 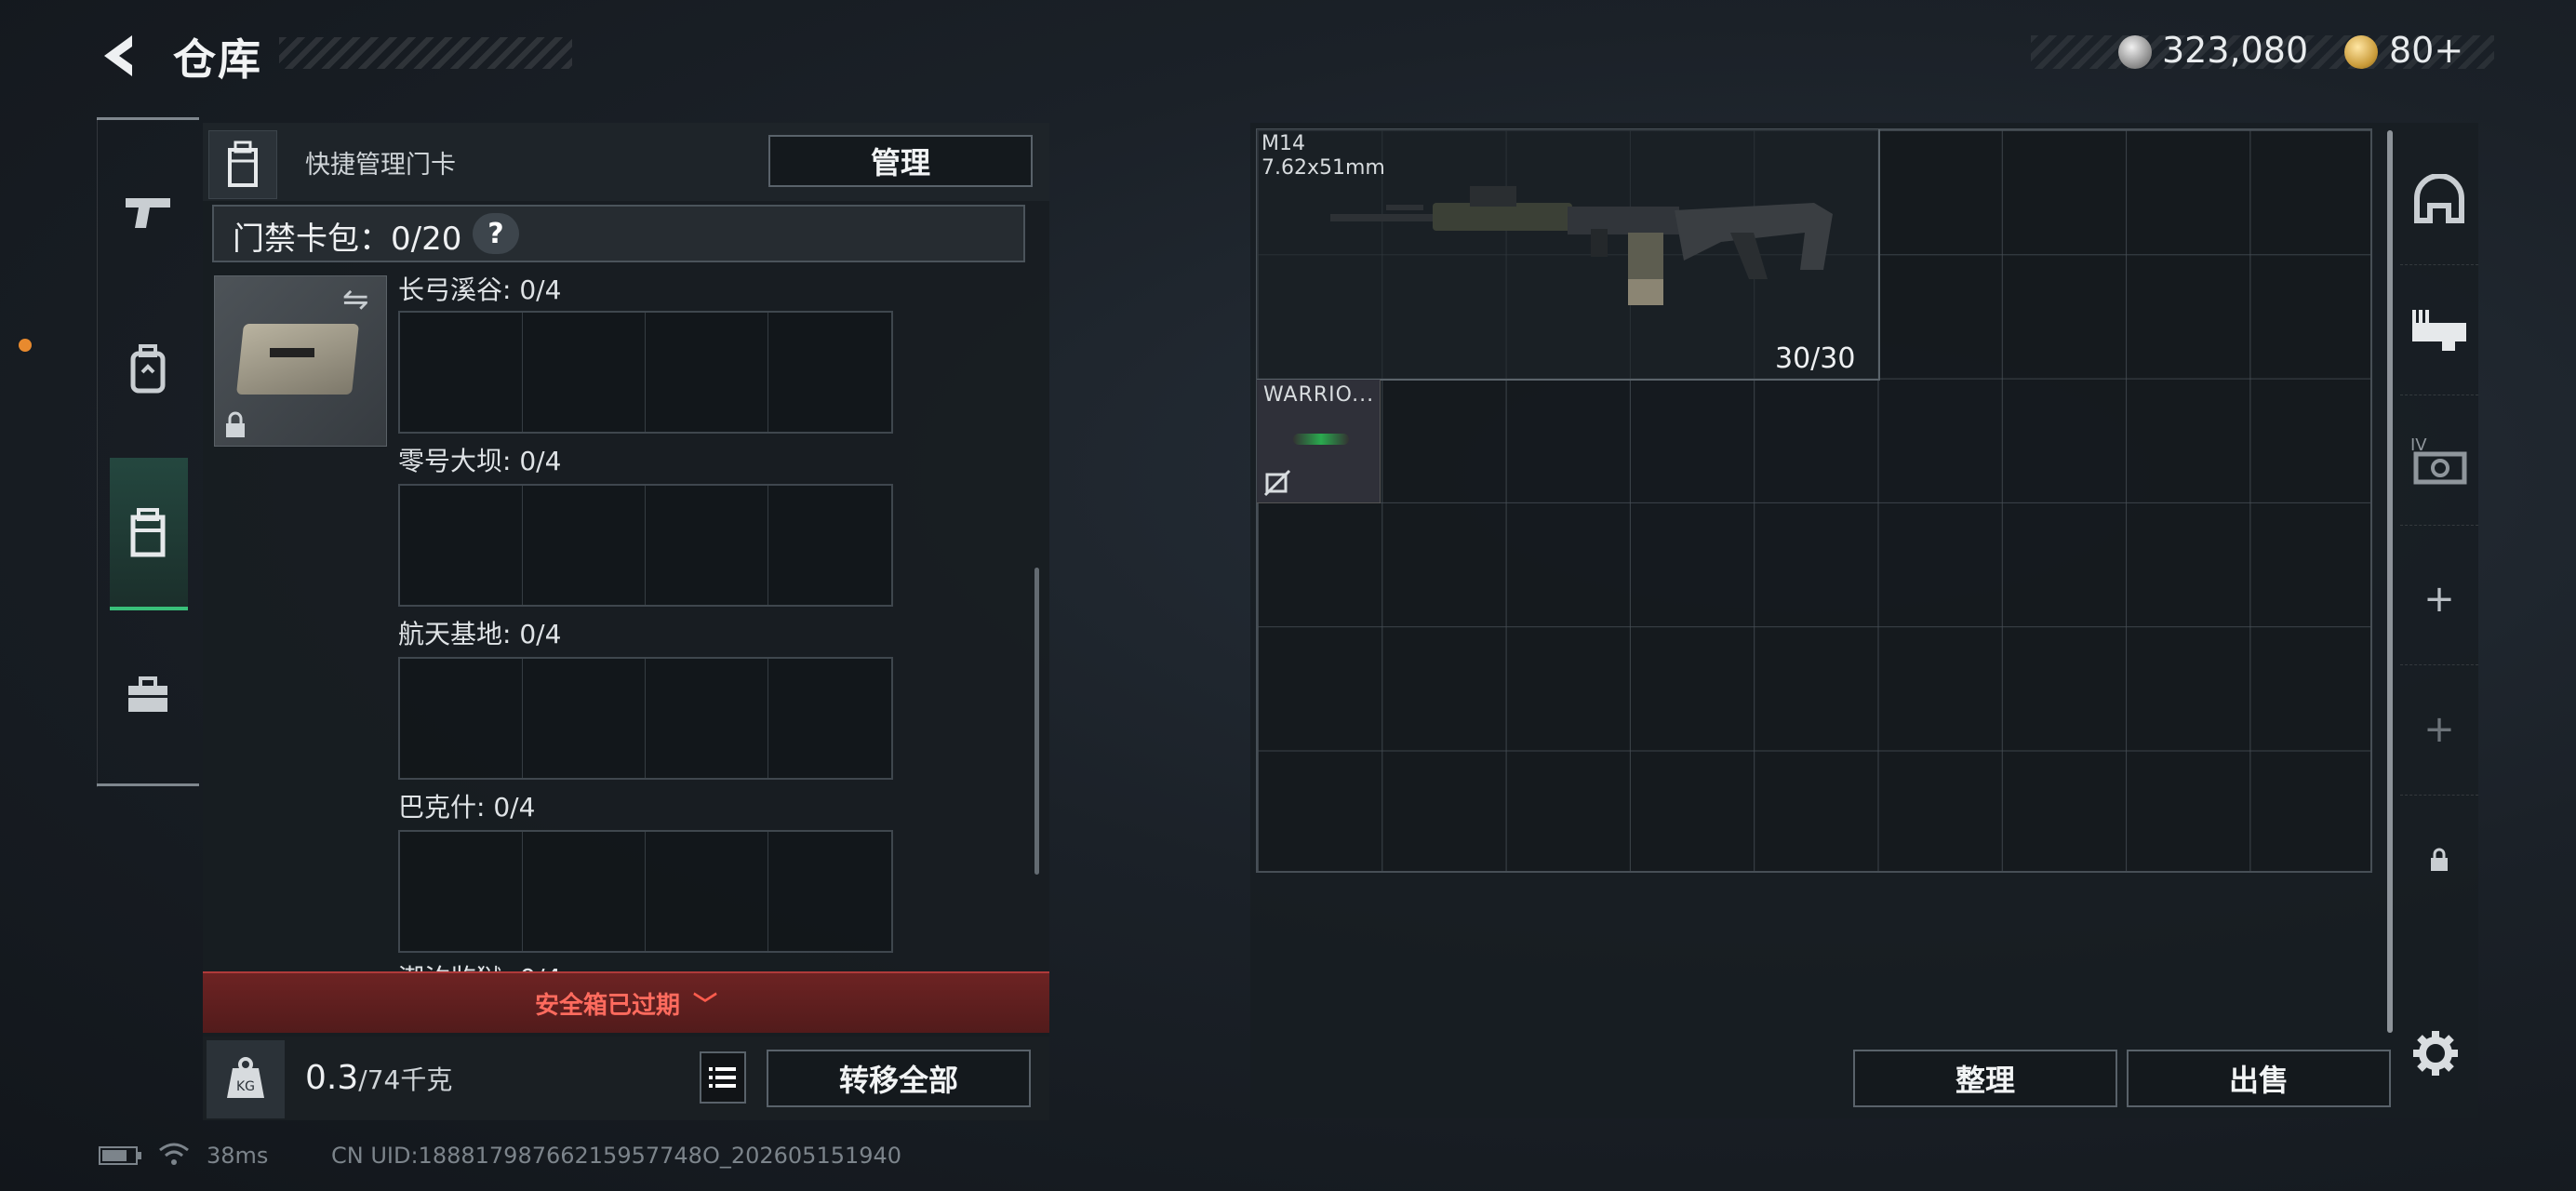 What do you see at coordinates (332, 1078) in the screenshot?
I see `weight-value: 0.3` at bounding box center [332, 1078].